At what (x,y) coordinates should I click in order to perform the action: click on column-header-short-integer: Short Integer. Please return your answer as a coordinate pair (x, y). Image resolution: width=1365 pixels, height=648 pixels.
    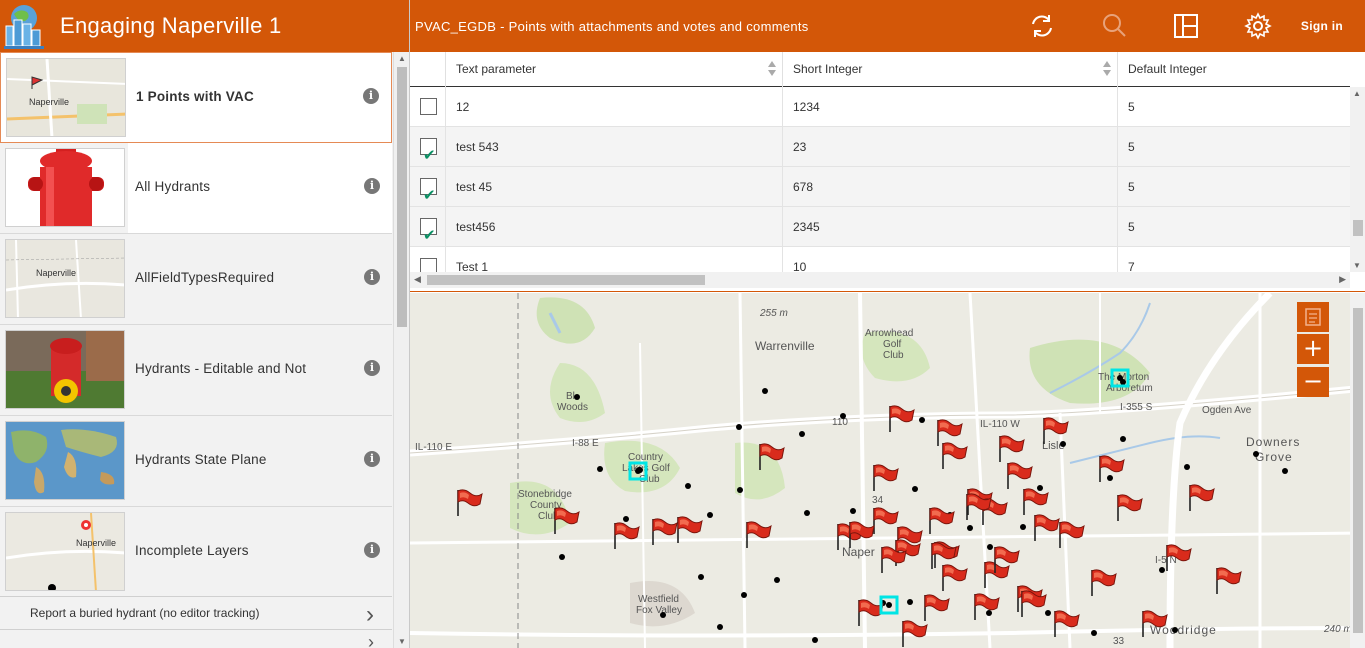
    Looking at the image, I should click on (950, 69).